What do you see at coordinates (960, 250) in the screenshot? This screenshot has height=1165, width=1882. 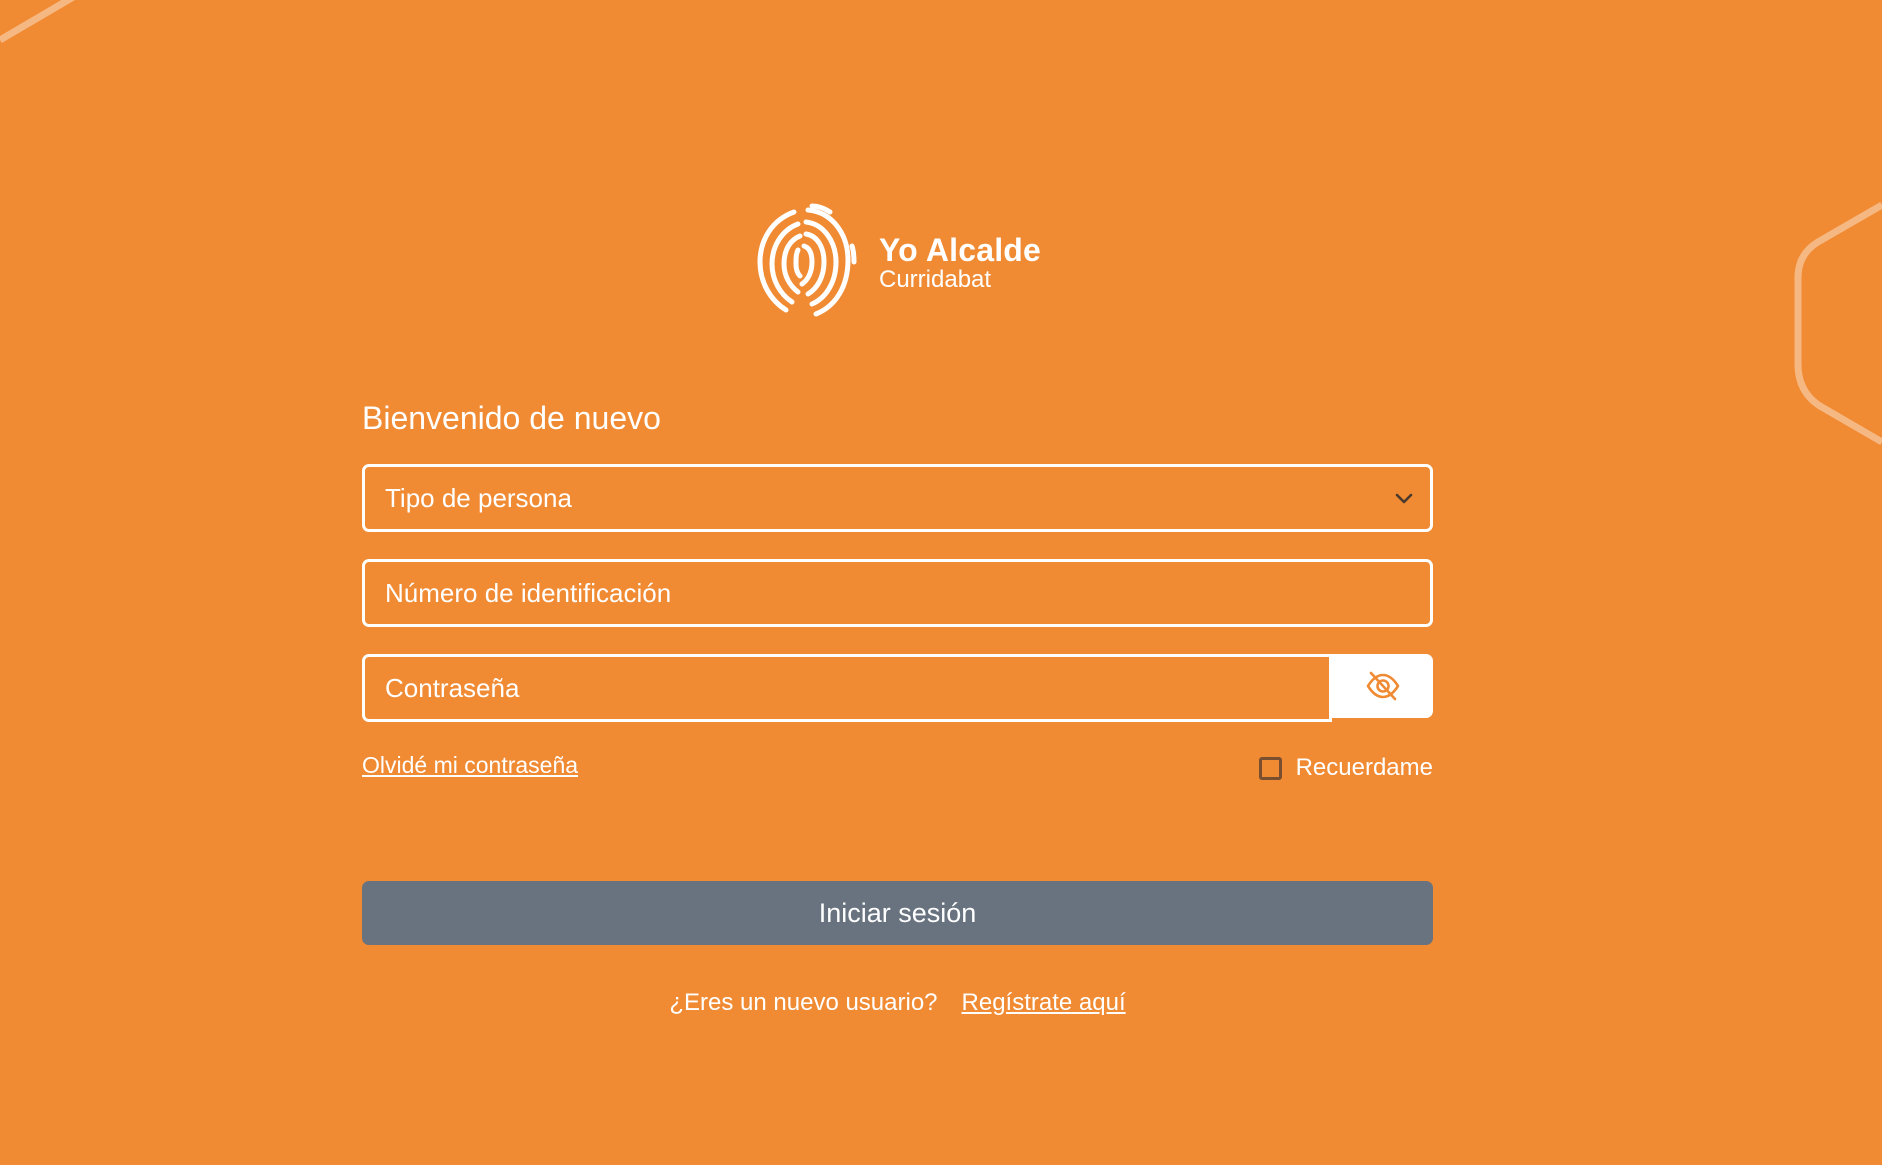 I see `brand-title: Yo Alcalde` at bounding box center [960, 250].